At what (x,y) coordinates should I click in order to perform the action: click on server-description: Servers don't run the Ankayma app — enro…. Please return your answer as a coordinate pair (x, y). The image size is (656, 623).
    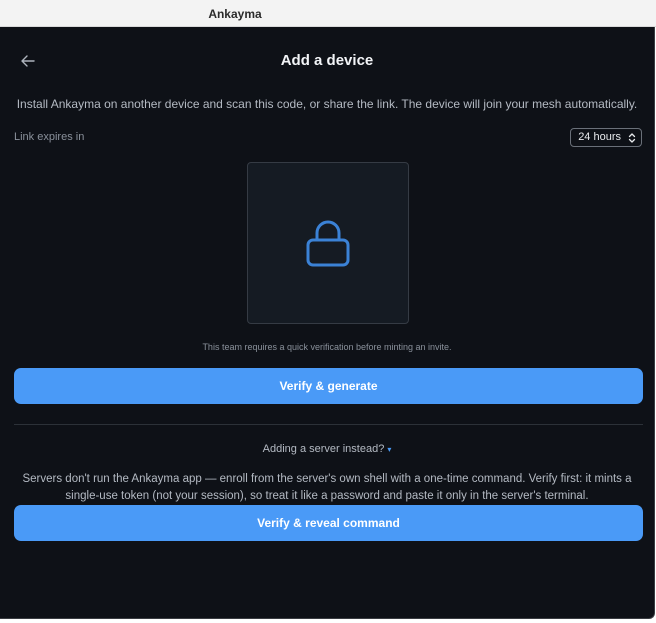
    Looking at the image, I should click on (327, 487).